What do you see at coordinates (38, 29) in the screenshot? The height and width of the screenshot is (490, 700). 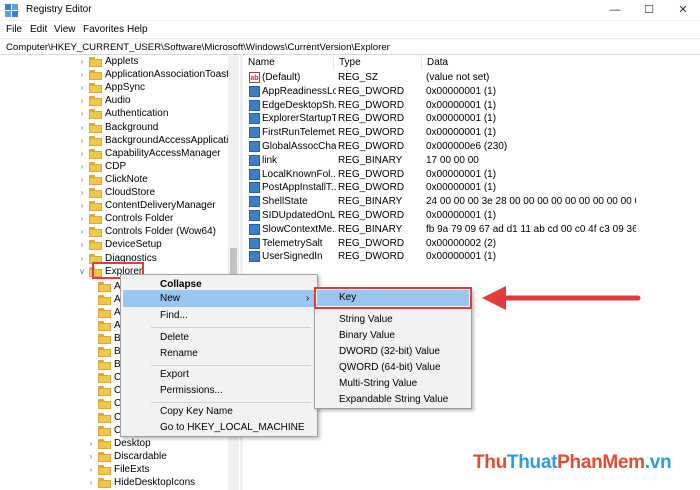 I see `menu-edit: Edit` at bounding box center [38, 29].